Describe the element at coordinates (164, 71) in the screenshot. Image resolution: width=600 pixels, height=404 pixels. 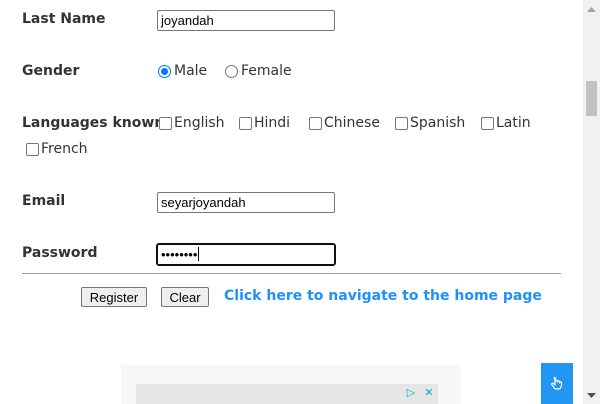
I see `gender-male-radio` at that location.